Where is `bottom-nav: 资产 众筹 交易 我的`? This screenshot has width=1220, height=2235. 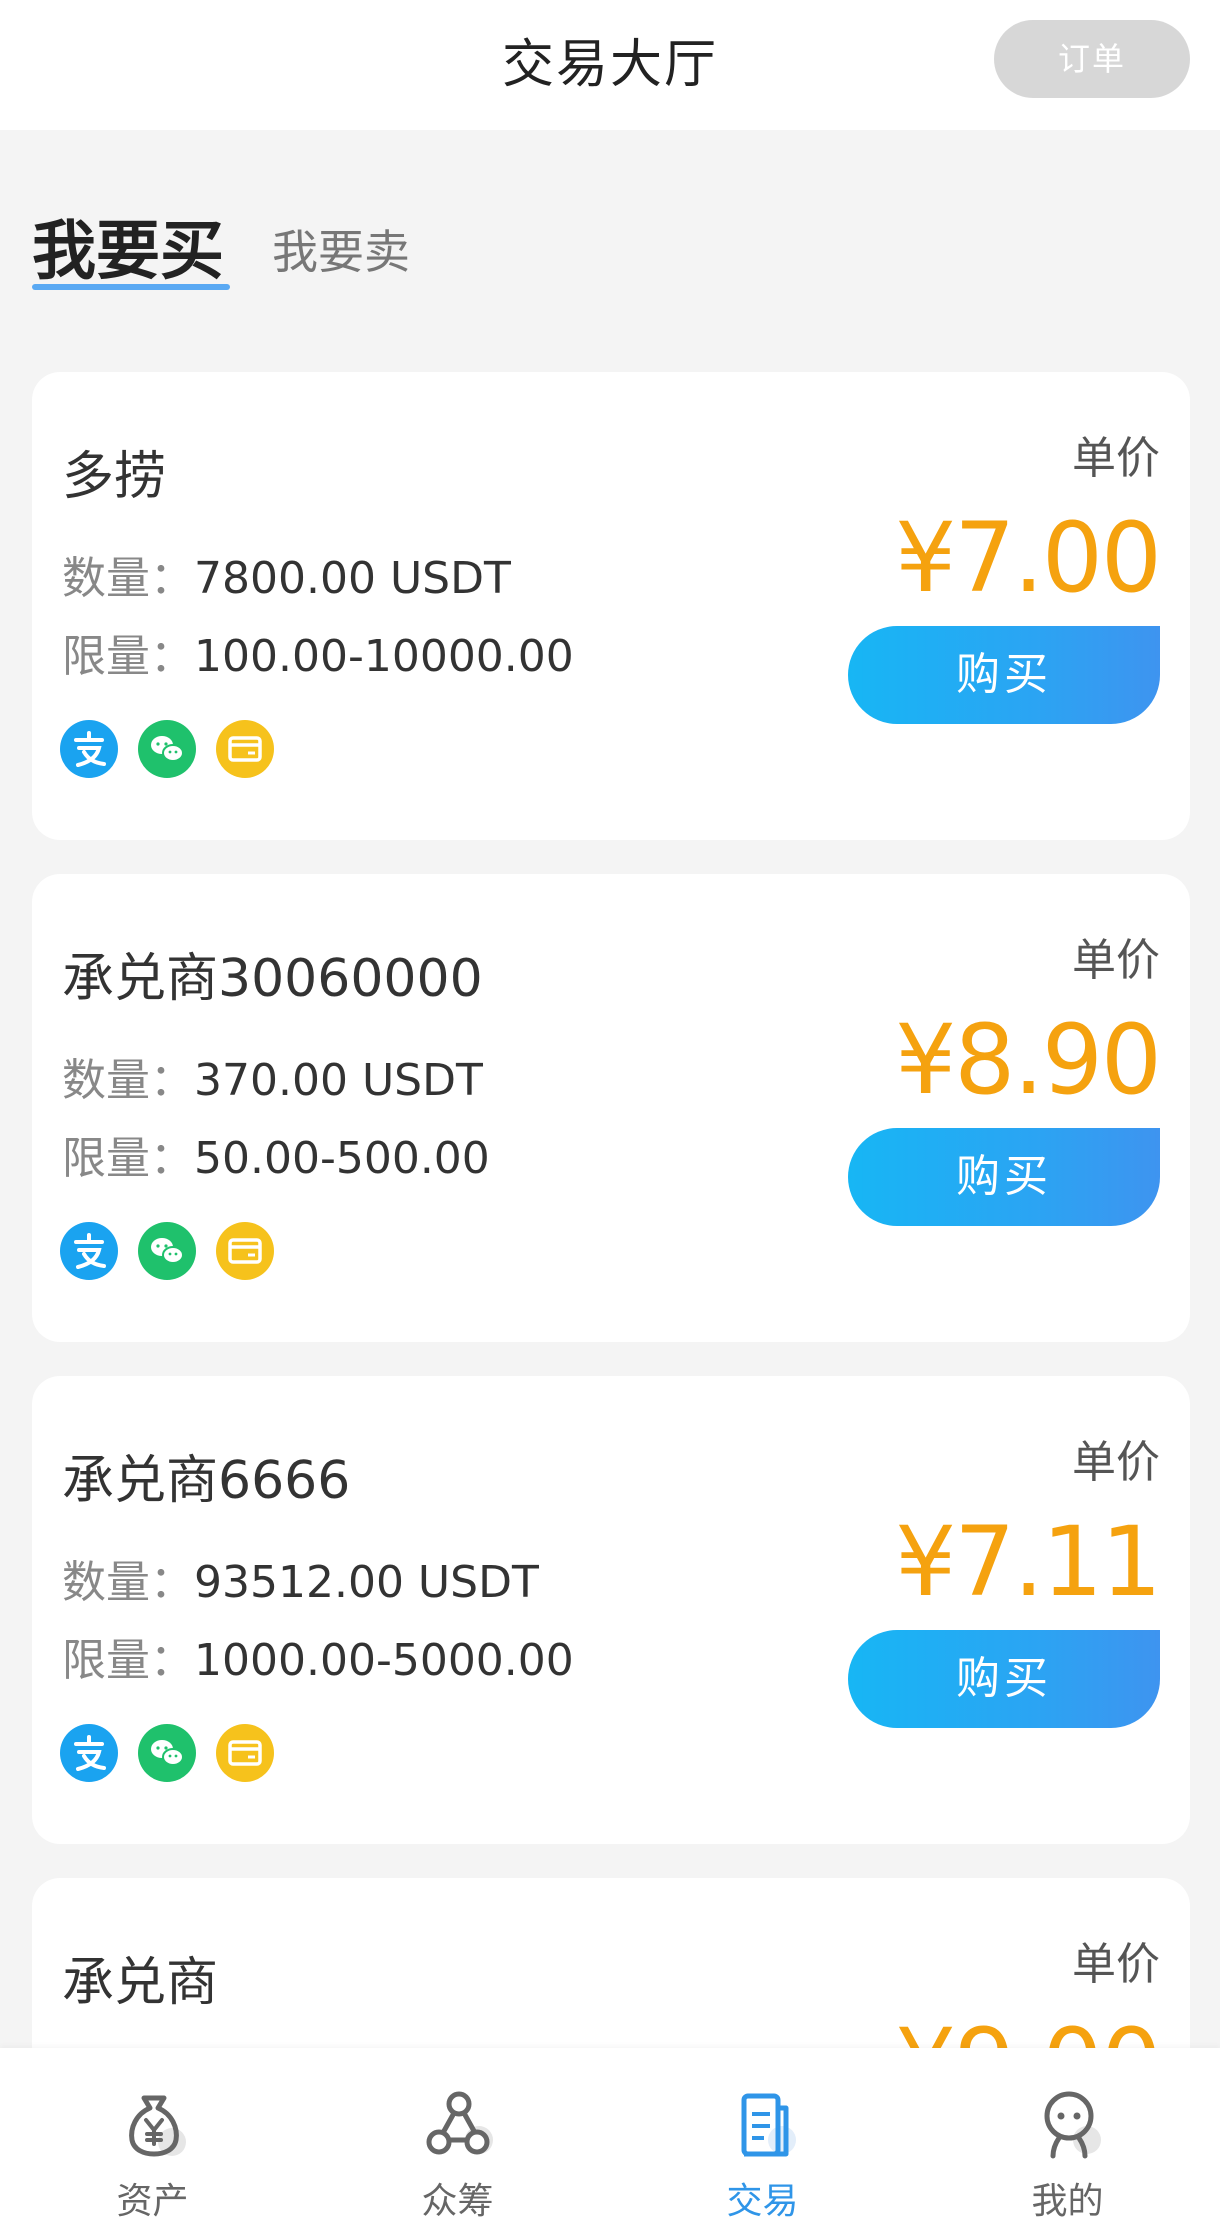
bottom-nav: 资产 众筹 交易 我的 is located at coordinates (610, 2141).